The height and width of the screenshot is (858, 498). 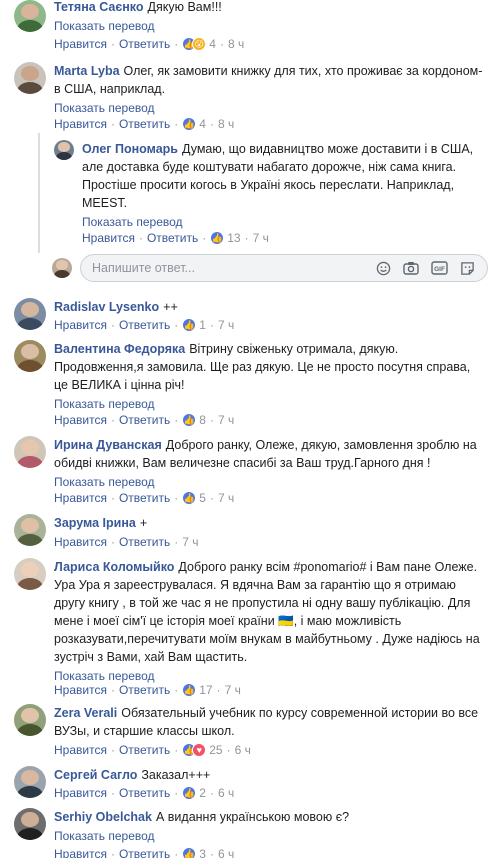 I want to click on gif-icon: GIF, so click(x=439, y=268).